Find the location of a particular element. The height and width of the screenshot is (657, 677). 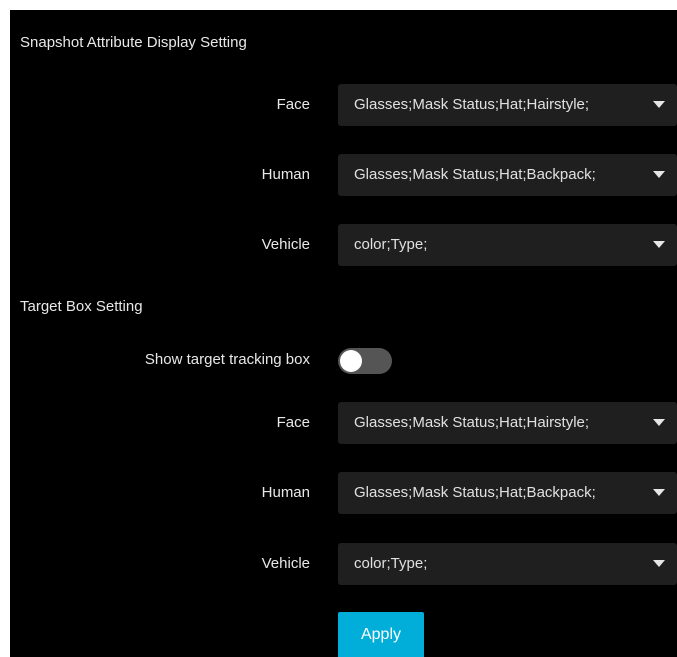

target-face-select: Glasses;Mask Status;Hat;Hairstyle; is located at coordinates (507, 423).